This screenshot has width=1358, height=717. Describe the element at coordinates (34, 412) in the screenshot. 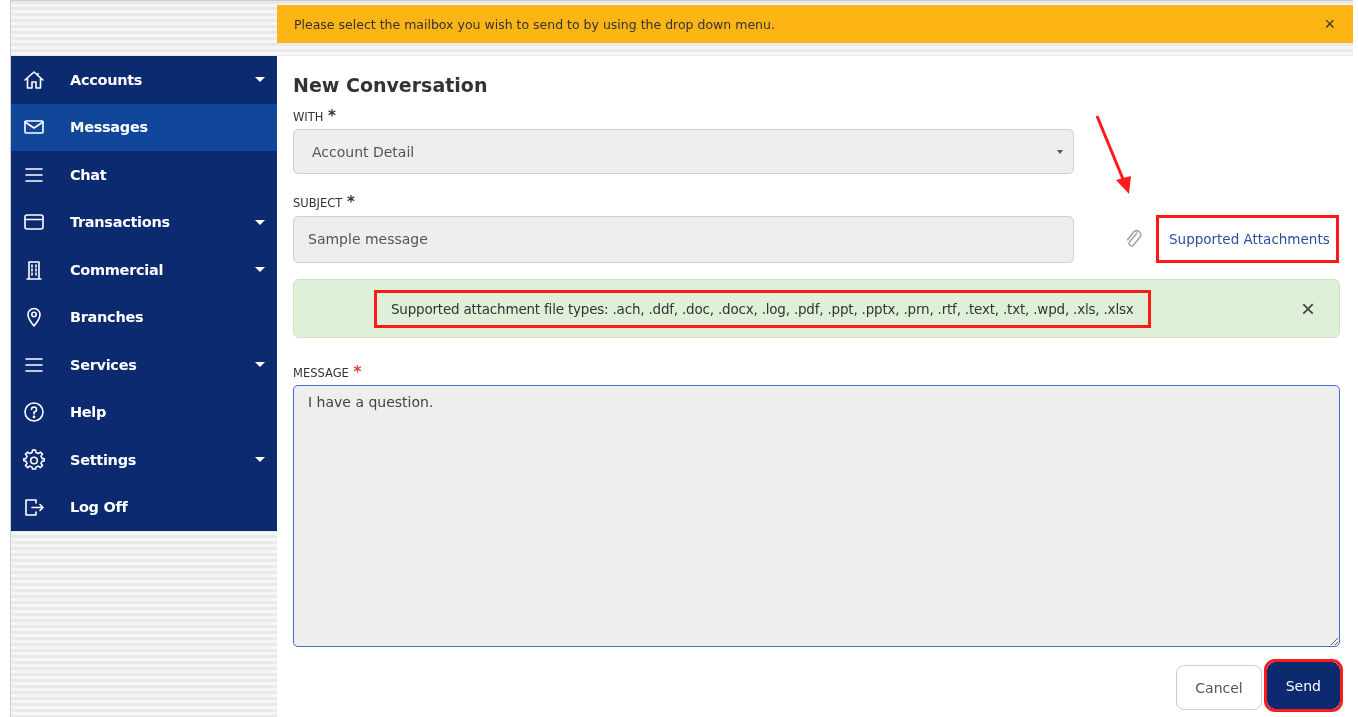

I see `help-icon` at that location.